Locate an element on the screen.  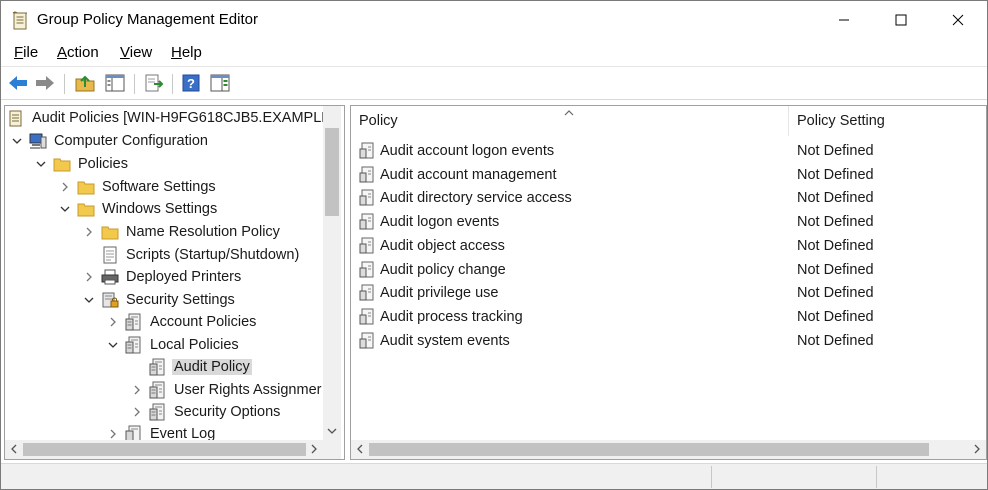
tree-root: Audit Policies [WIN-H9FG618CJB5.EXAMPLE is located at coordinates (170, 118).